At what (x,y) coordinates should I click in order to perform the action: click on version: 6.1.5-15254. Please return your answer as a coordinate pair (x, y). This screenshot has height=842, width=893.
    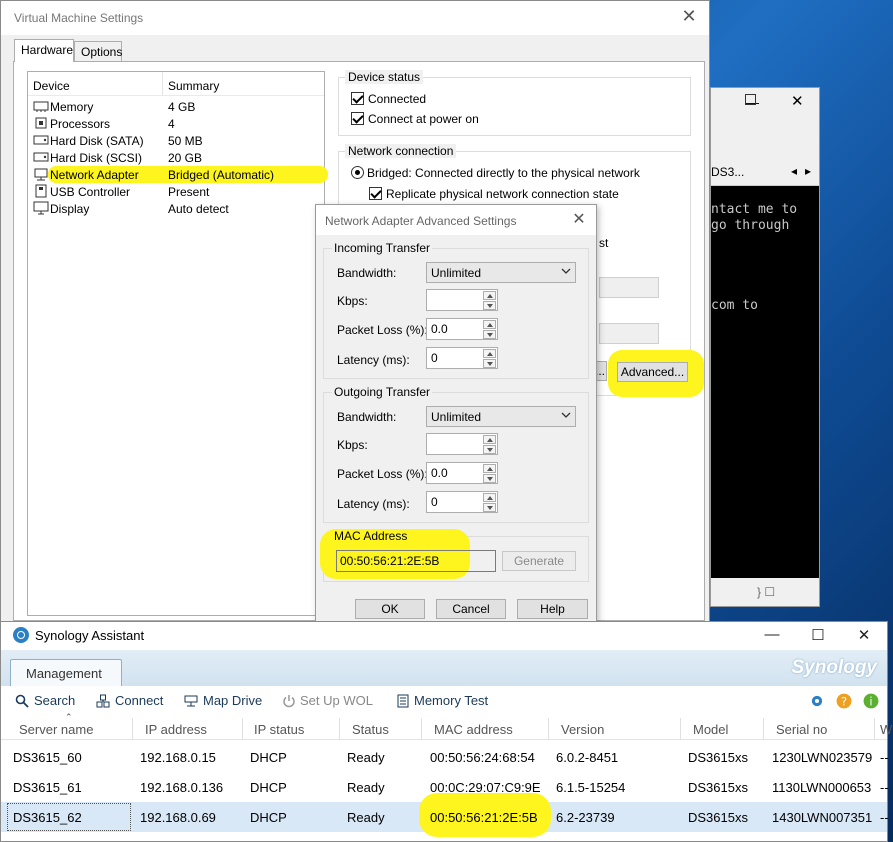
    Looking at the image, I should click on (591, 787).